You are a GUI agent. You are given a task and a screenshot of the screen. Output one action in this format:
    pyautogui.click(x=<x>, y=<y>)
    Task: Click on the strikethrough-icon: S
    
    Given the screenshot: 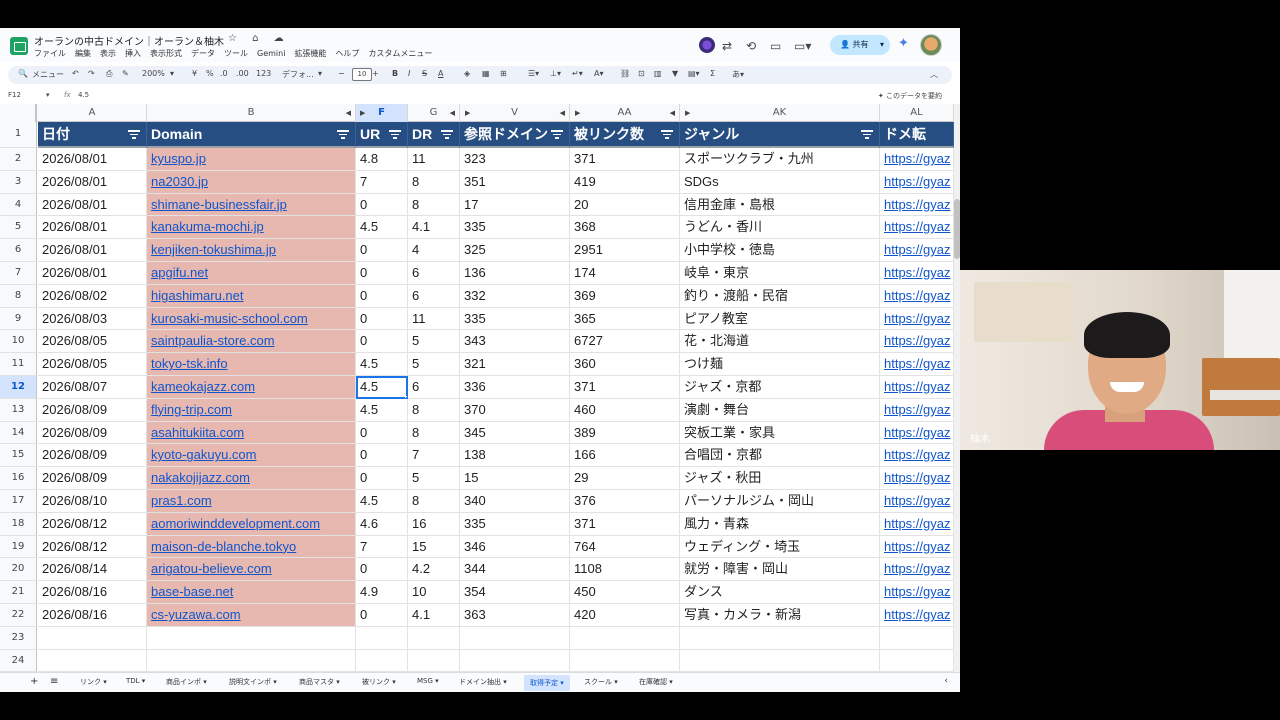 What is the action you would take?
    pyautogui.click(x=424, y=73)
    